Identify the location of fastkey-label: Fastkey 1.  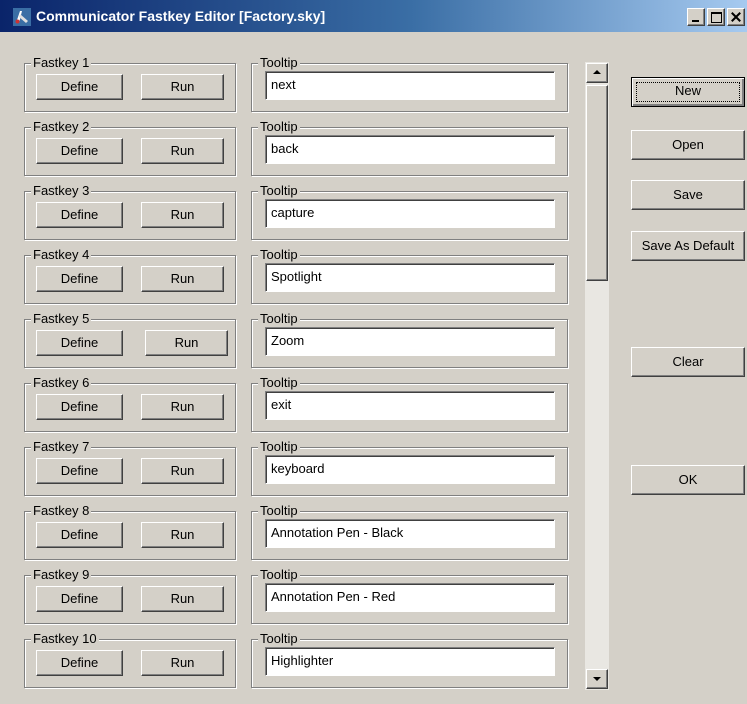
(61, 63).